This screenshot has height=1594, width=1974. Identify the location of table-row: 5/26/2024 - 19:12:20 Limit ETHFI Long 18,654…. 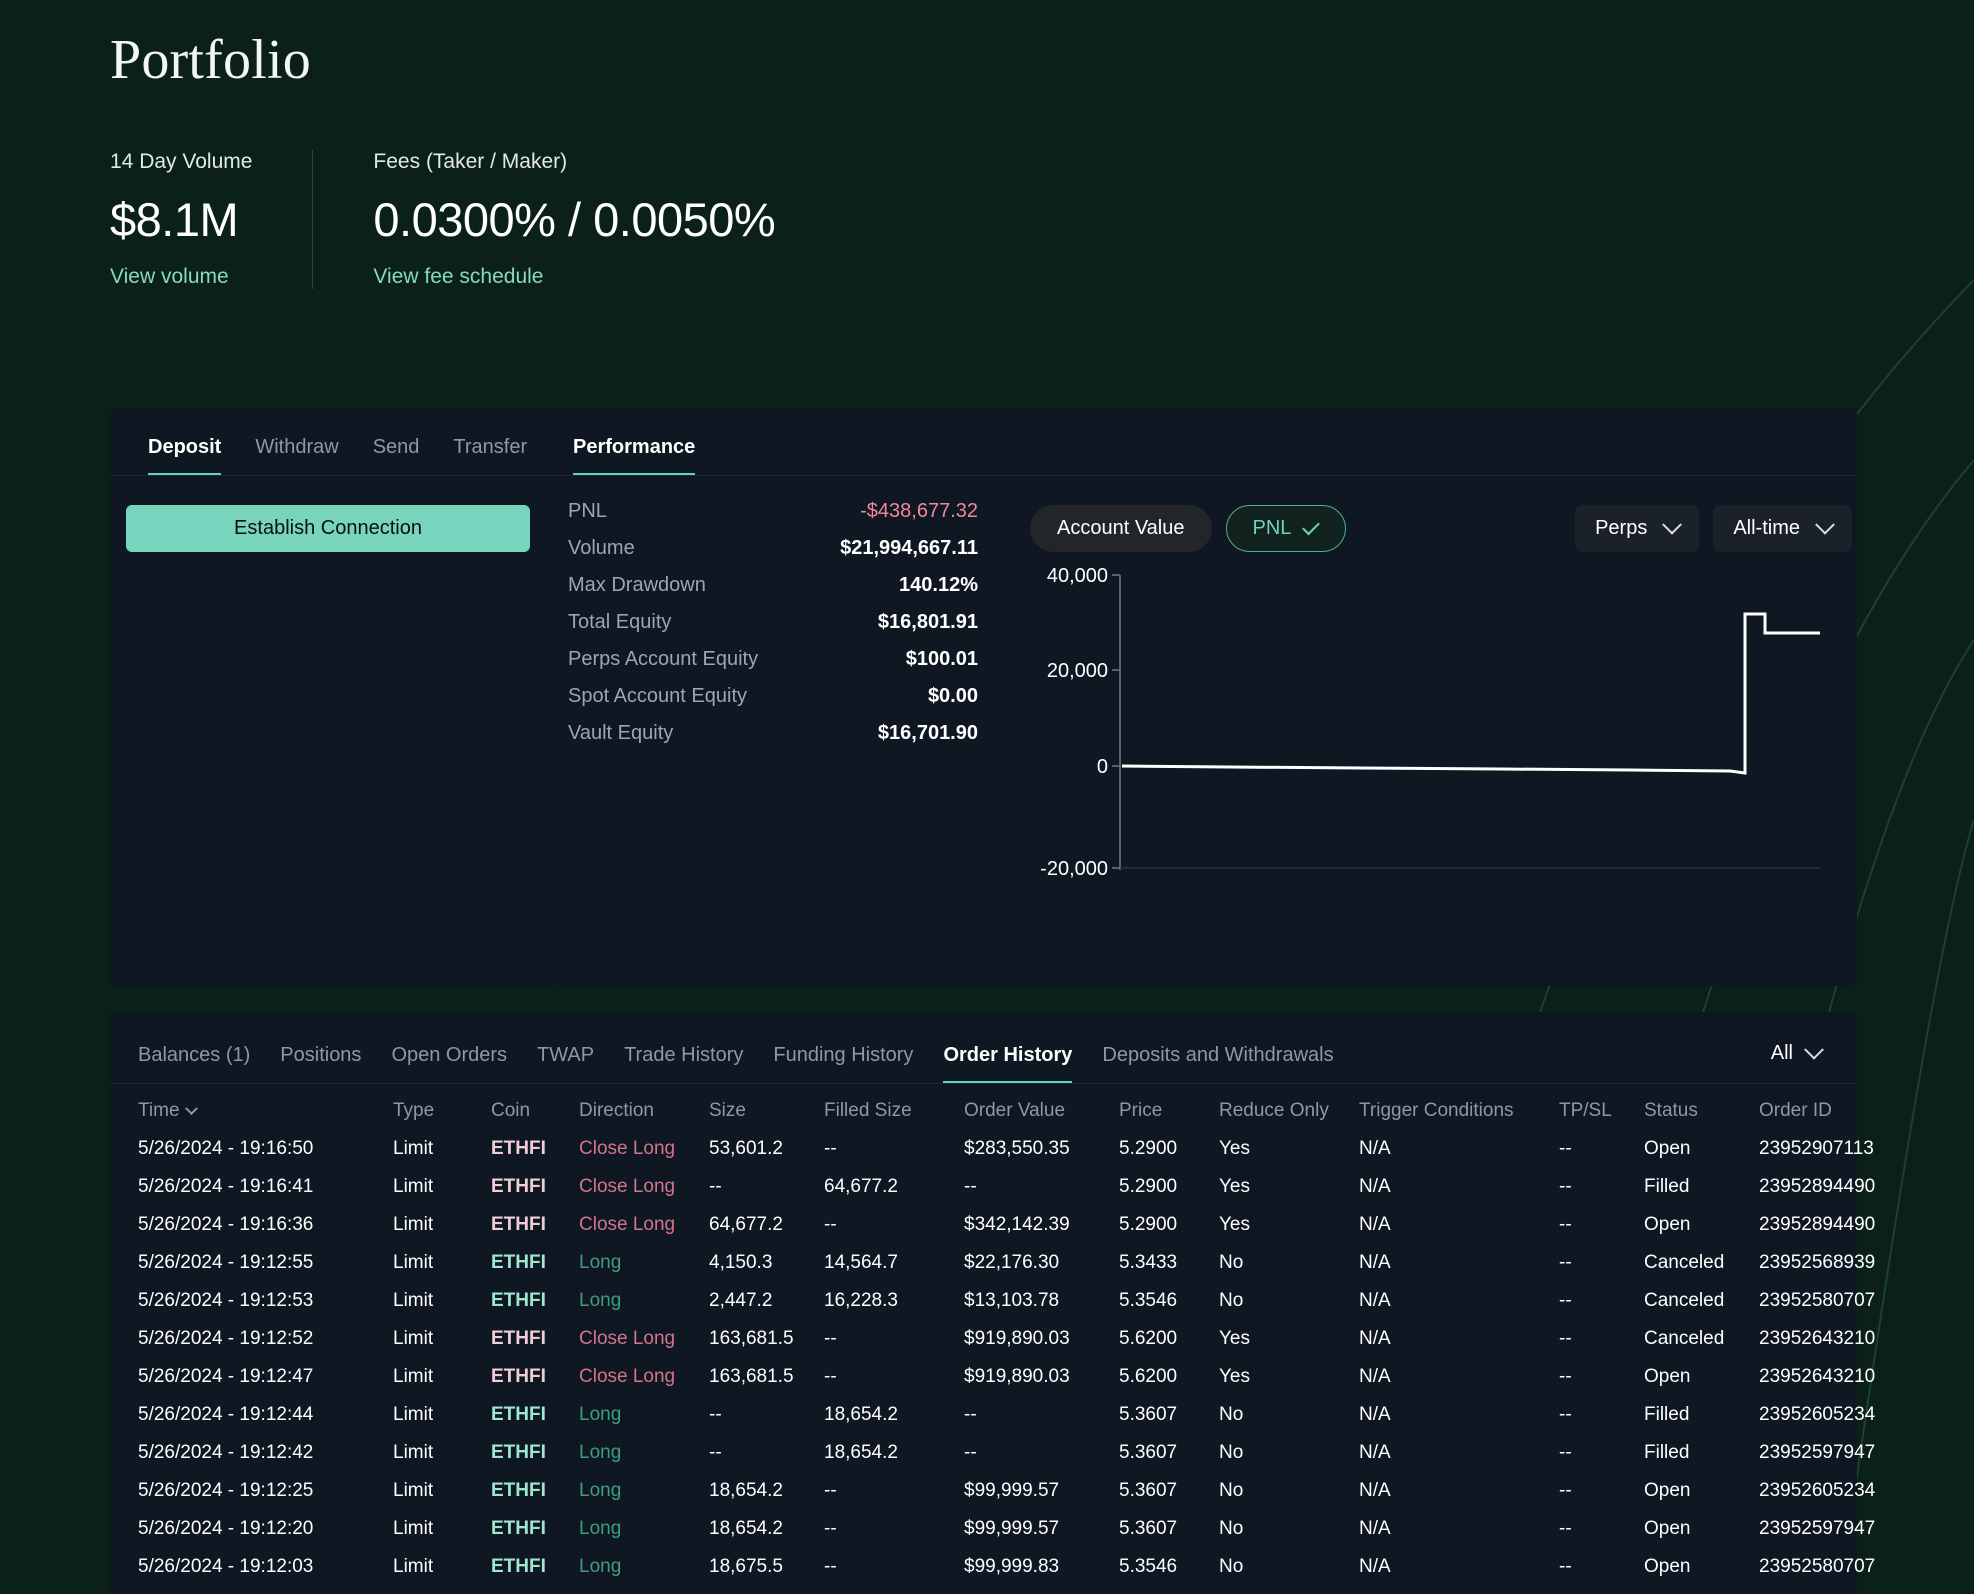
(1006, 1529).